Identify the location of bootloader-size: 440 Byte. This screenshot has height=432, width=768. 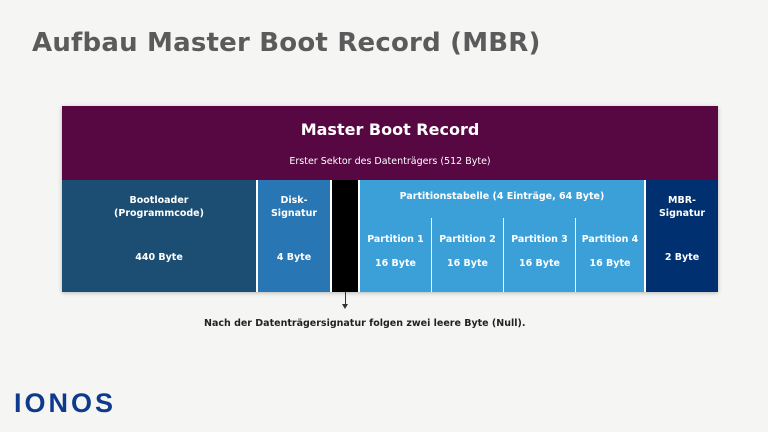
(159, 257).